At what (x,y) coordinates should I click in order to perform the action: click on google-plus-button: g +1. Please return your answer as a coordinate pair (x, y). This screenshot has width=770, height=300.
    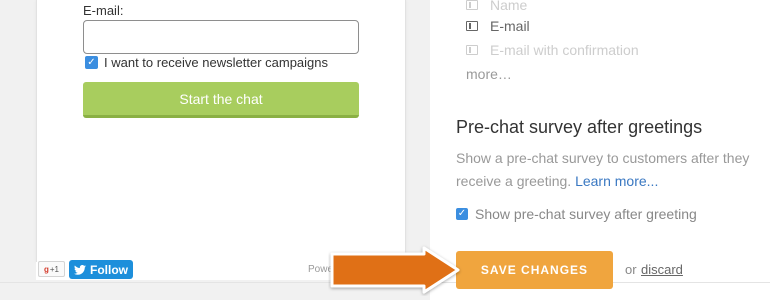
    Looking at the image, I should click on (51, 269).